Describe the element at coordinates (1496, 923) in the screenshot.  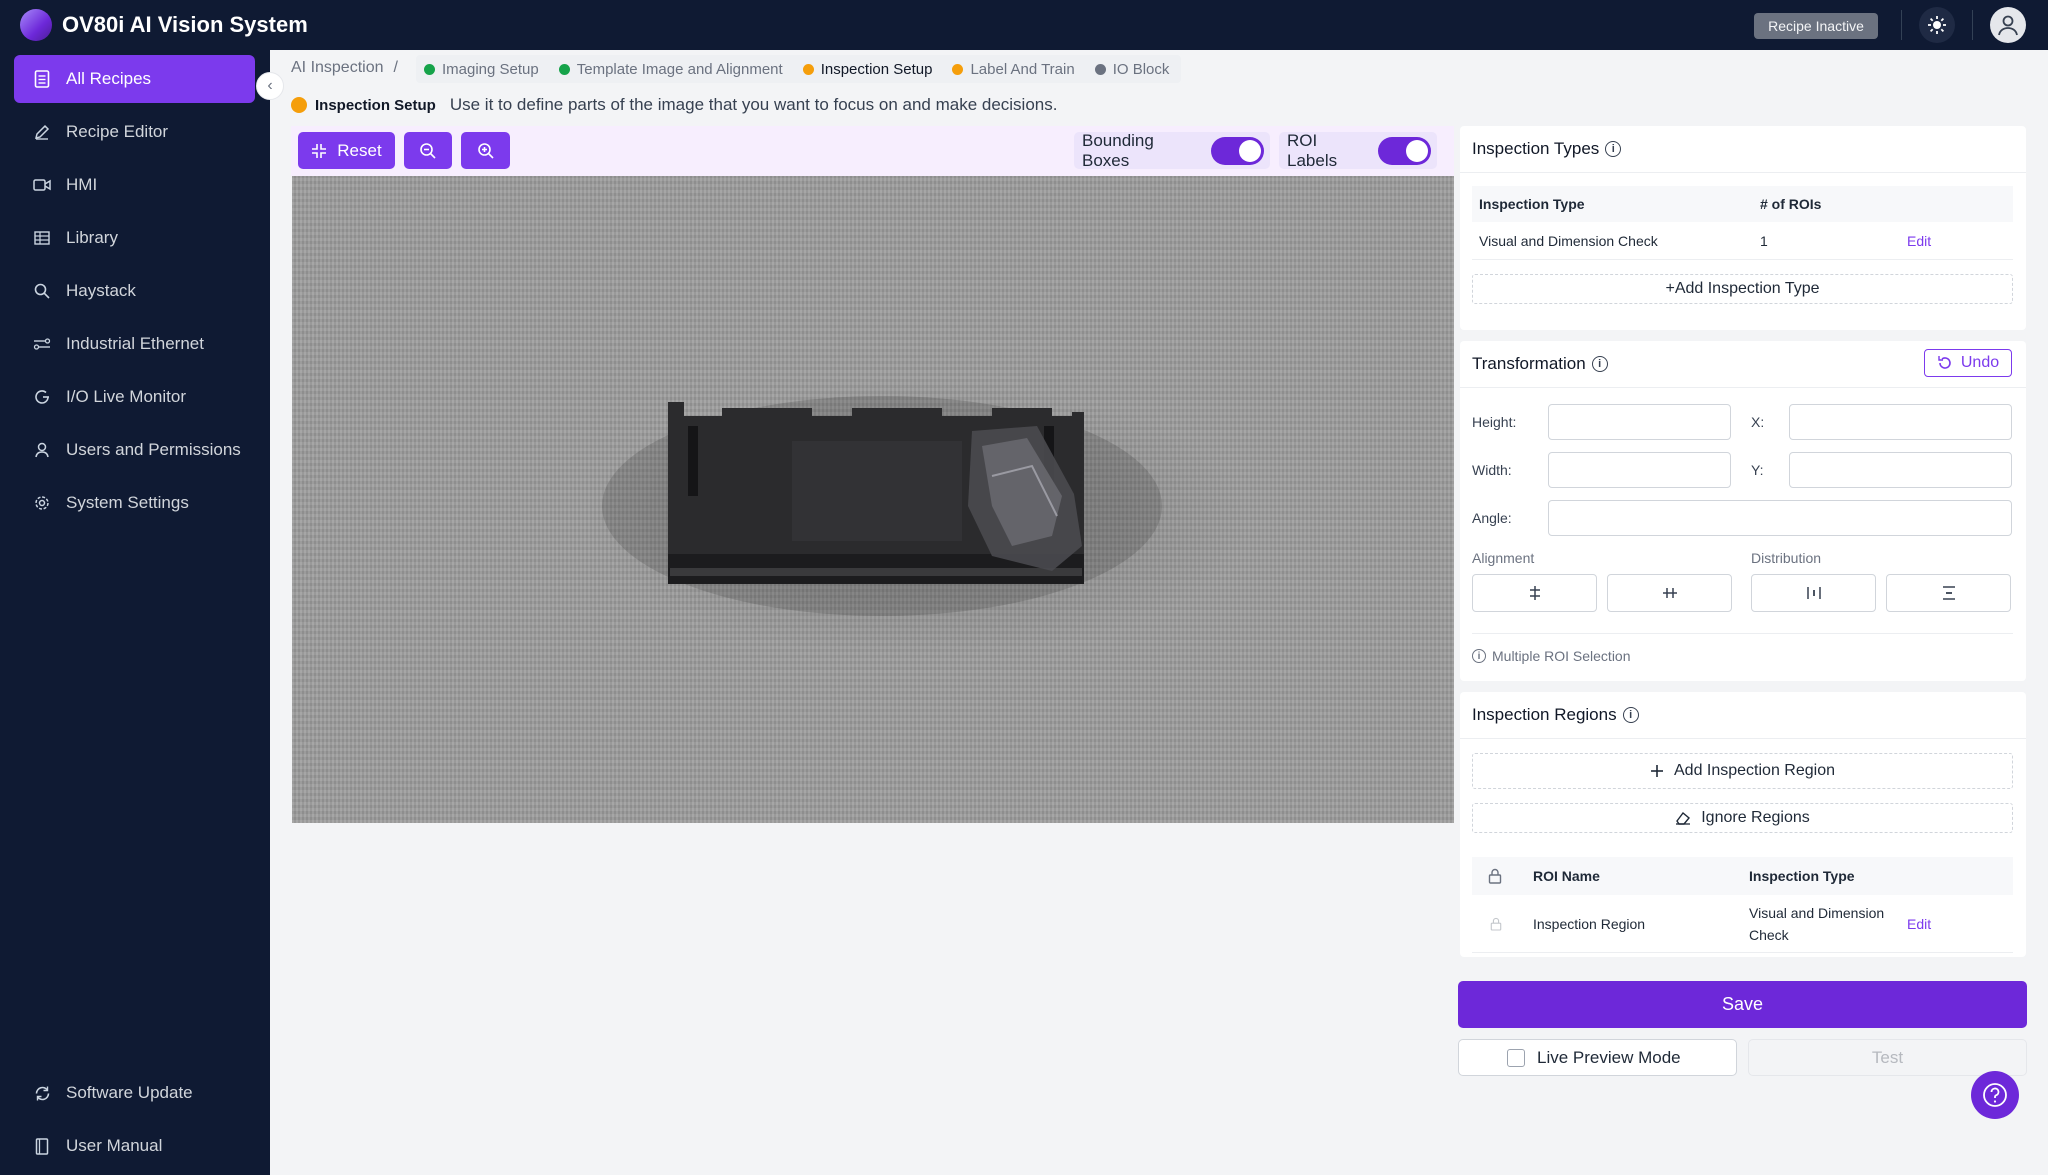
I see `lock-icon` at that location.